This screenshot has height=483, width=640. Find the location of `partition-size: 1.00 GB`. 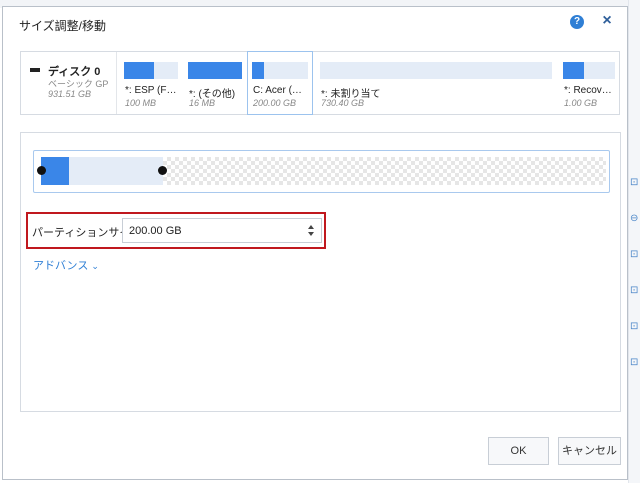

partition-size: 1.00 GB is located at coordinates (581, 103).